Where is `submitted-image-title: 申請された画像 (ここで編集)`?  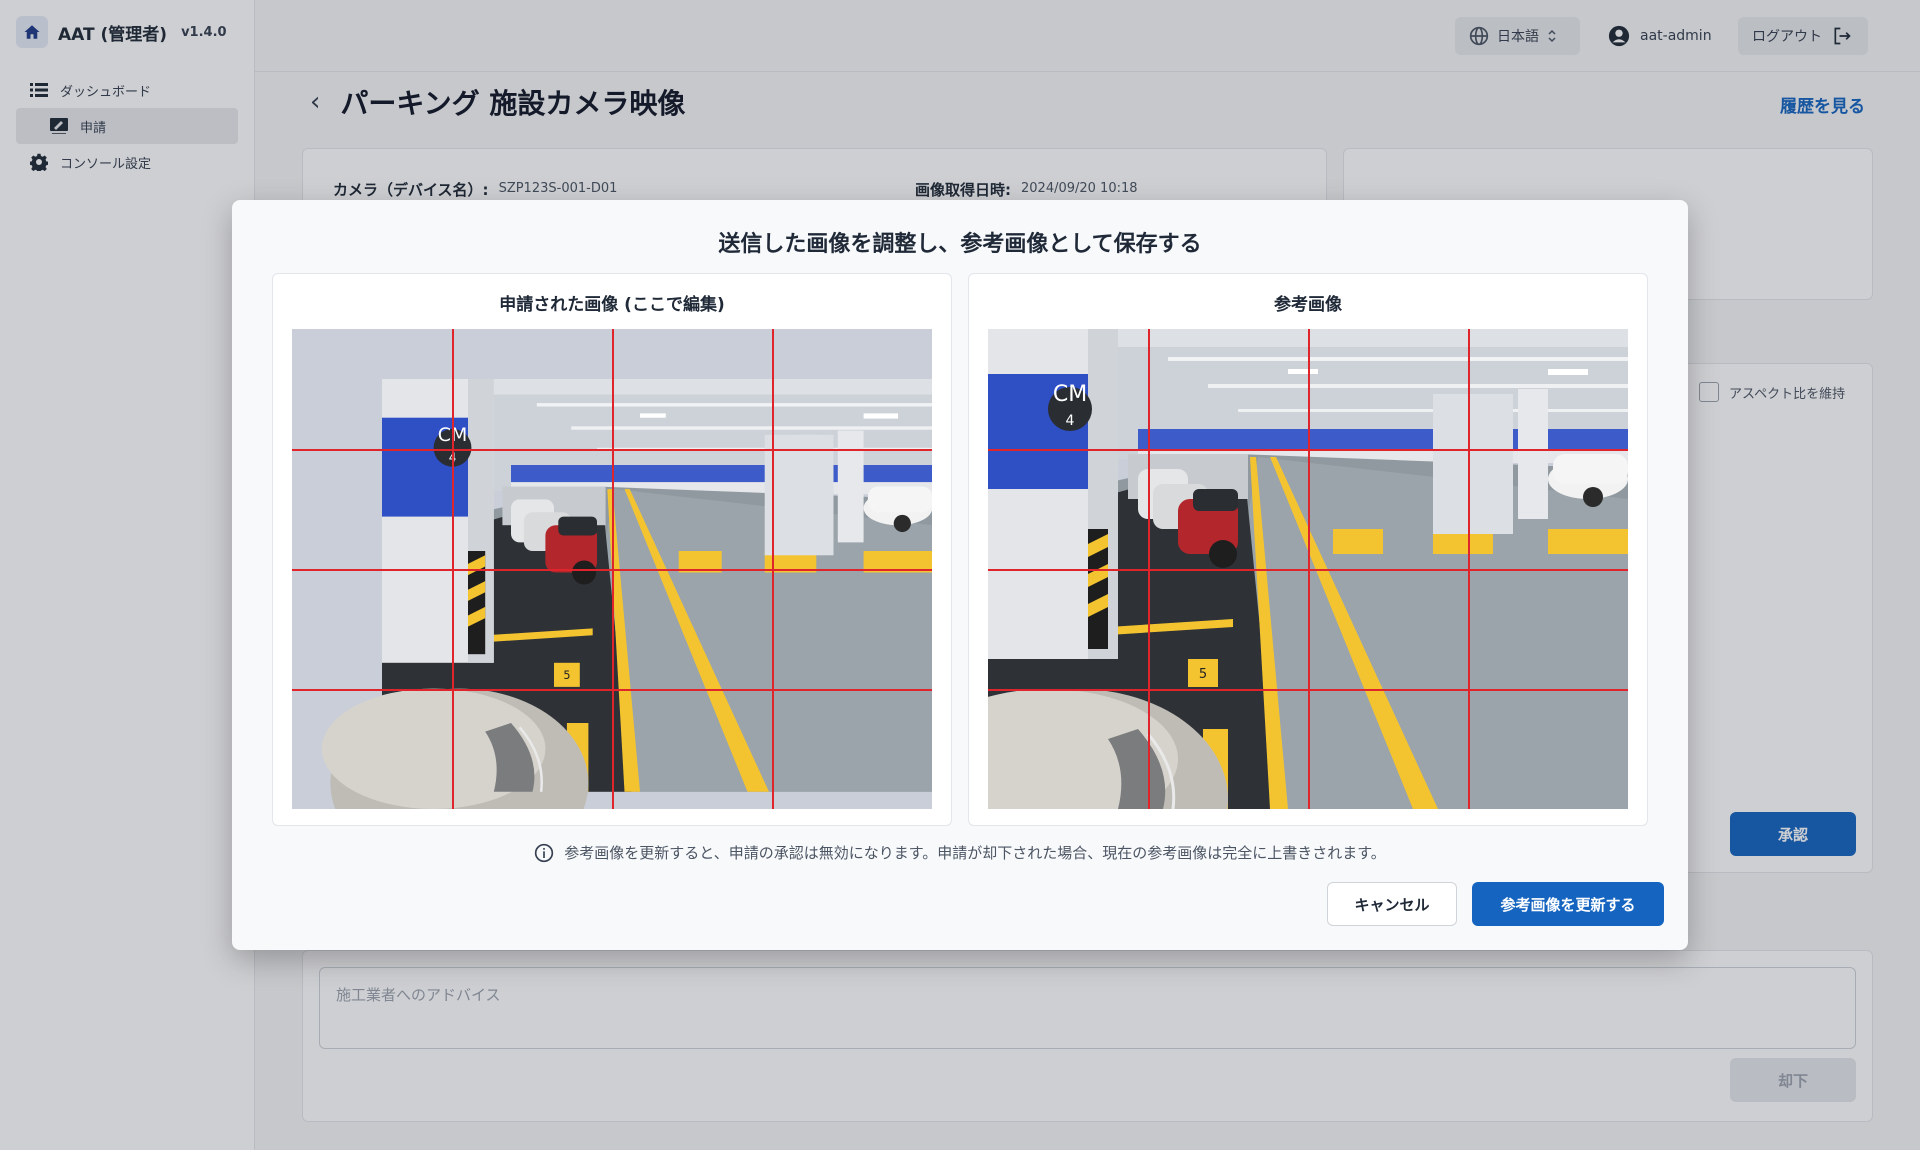 submitted-image-title: 申請された画像 (ここで編集) is located at coordinates (612, 305).